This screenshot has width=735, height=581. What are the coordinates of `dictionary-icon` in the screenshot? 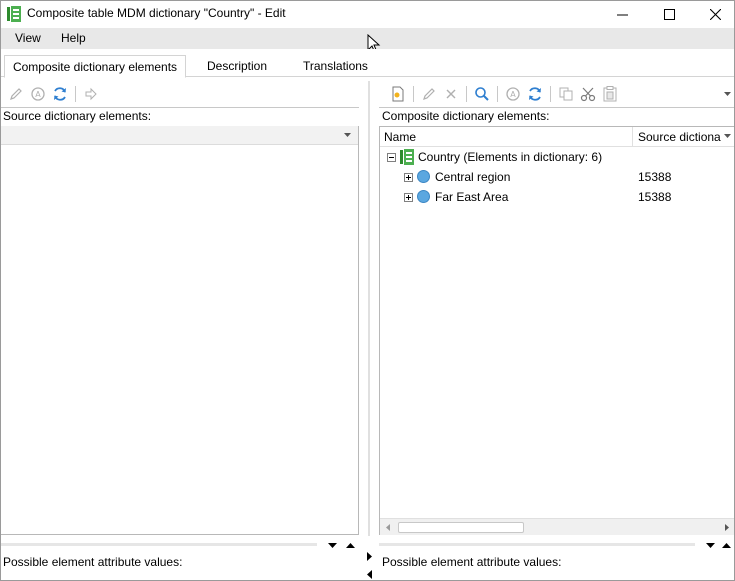 It's located at (407, 157).